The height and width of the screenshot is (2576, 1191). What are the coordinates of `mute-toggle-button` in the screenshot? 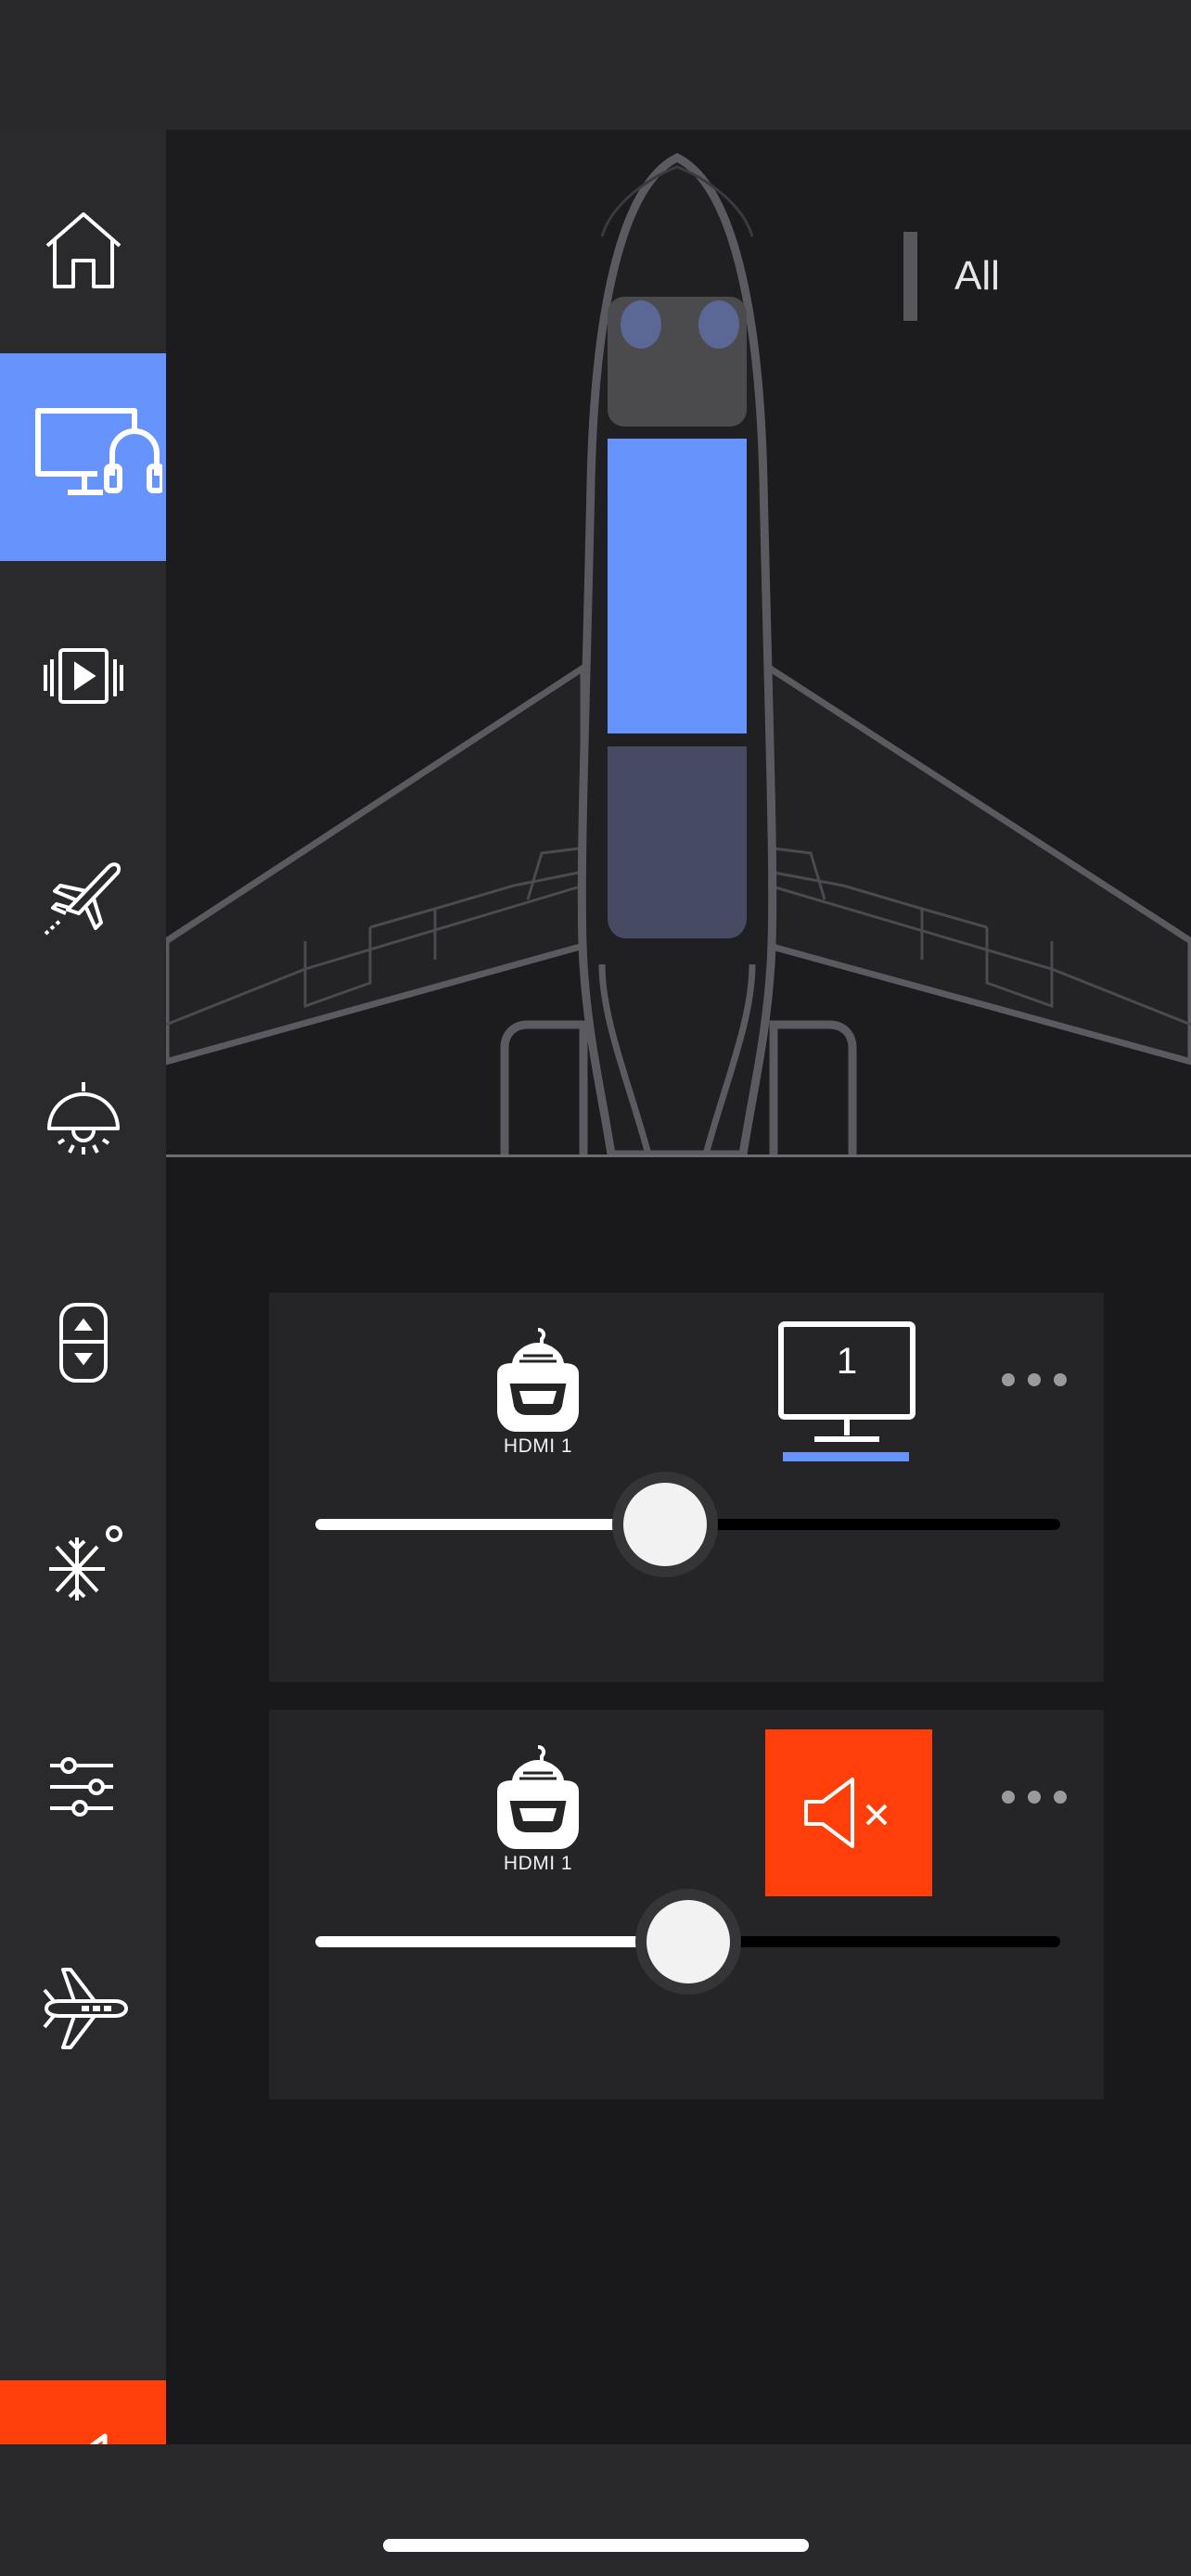 It's located at (848, 1813).